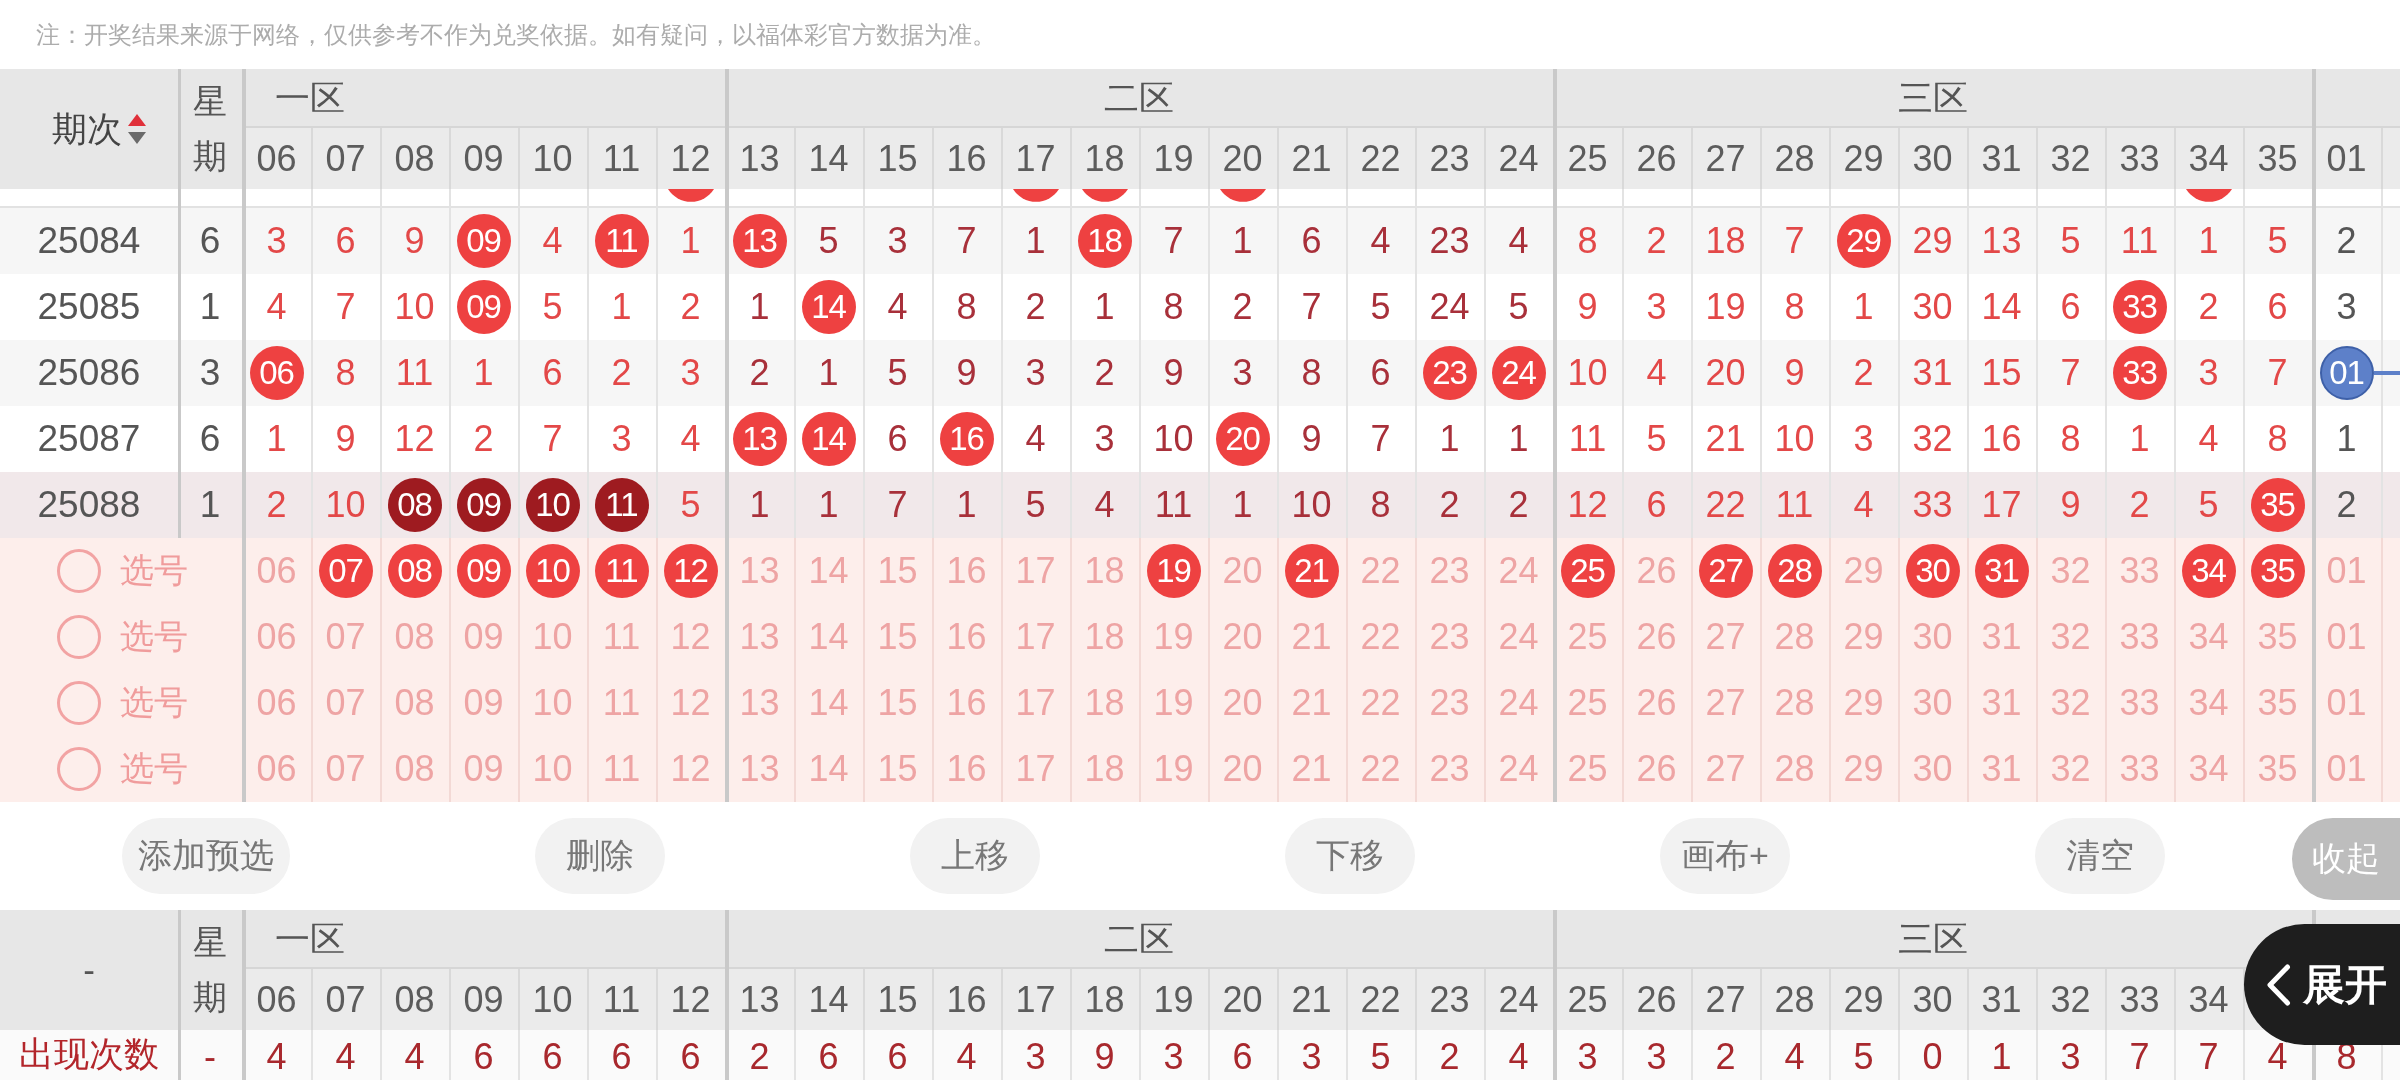 This screenshot has height=1080, width=2400. Describe the element at coordinates (600, 856) in the screenshot. I see `action-button: 删除` at that location.